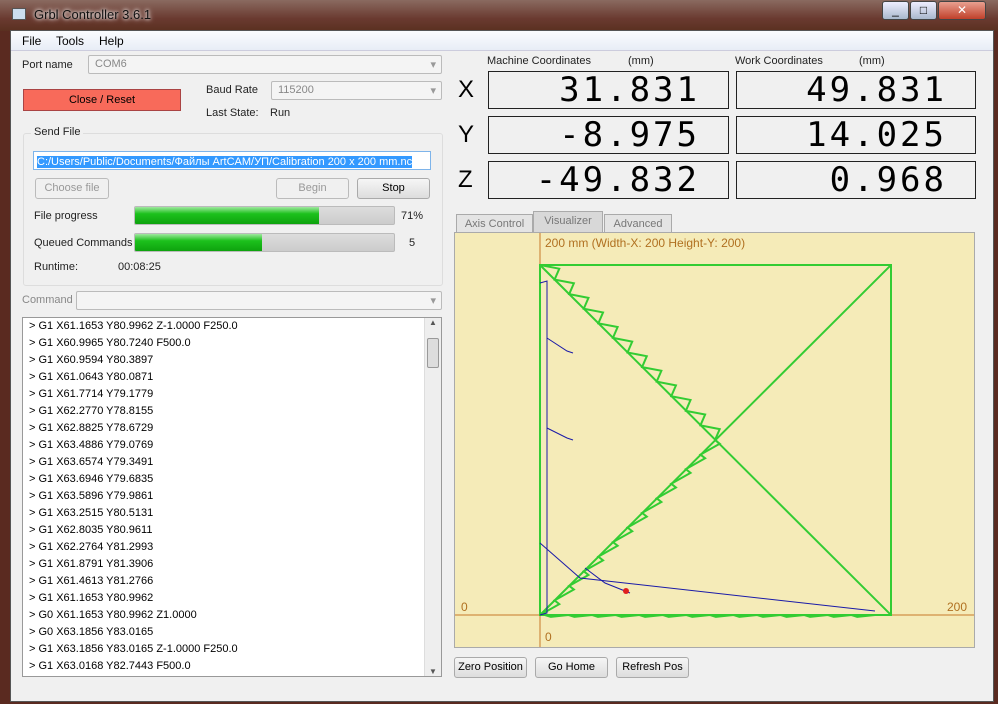 This screenshot has width=998, height=704. I want to click on last-state-value: Run, so click(280, 113).